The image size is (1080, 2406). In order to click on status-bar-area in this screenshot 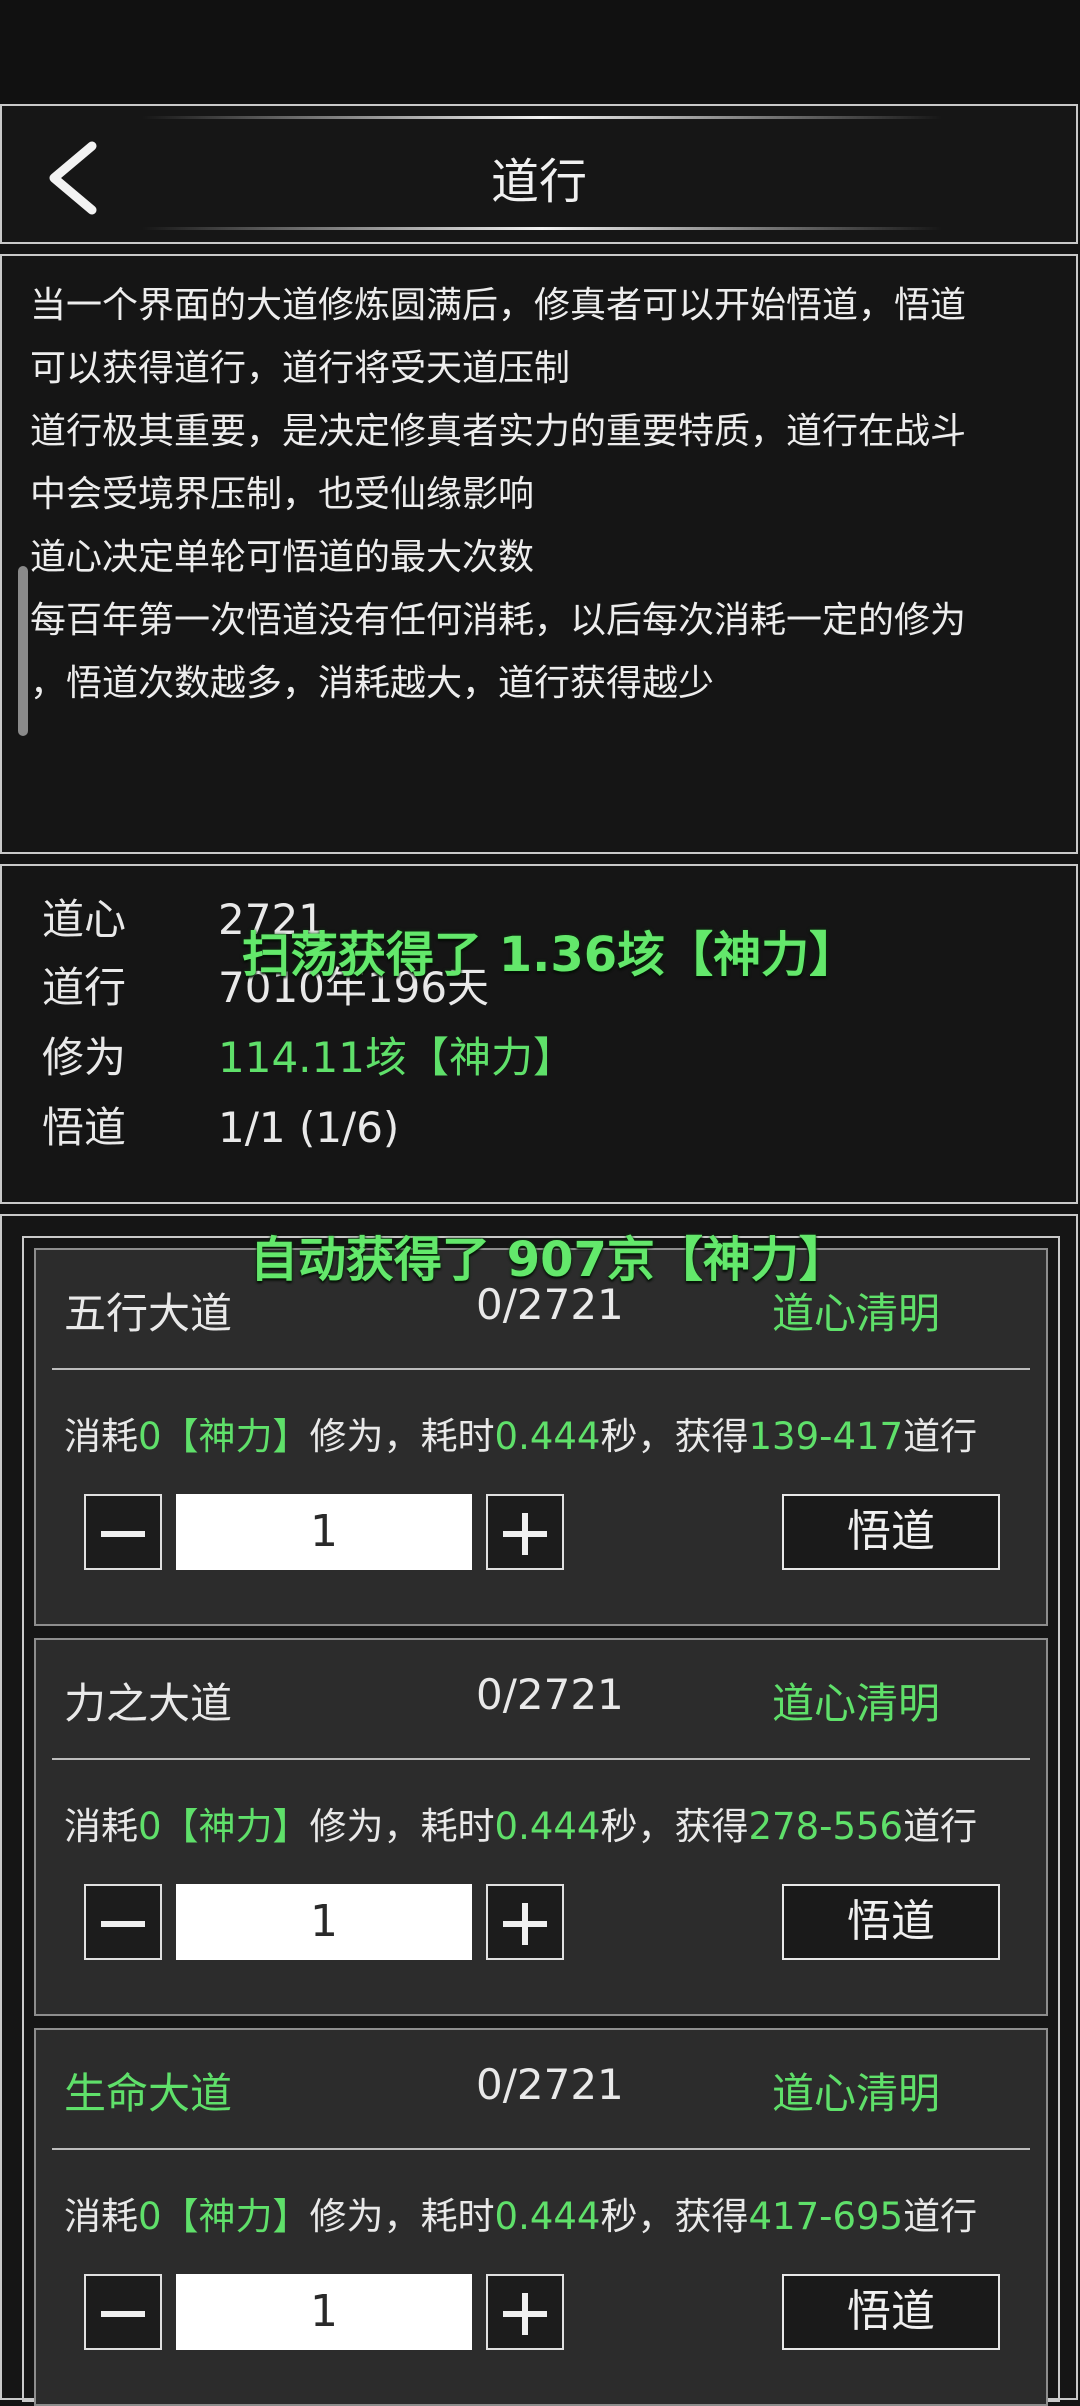, I will do `click(540, 52)`.